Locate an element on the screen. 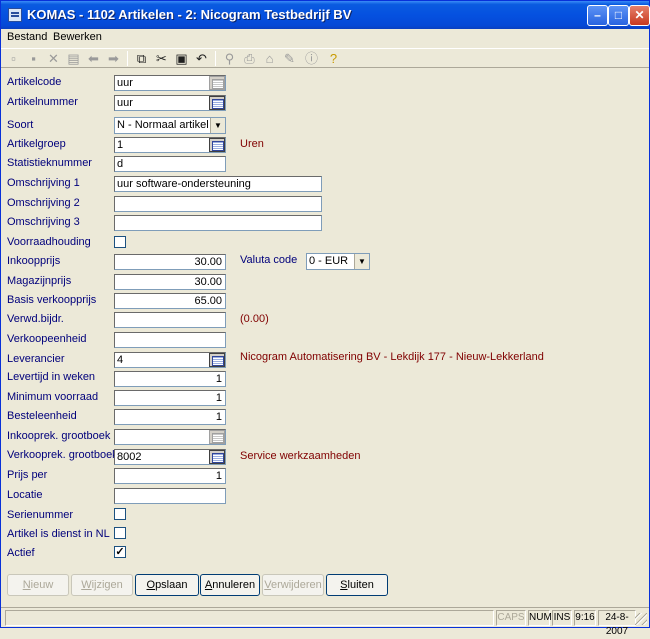 Image resolution: width=650 pixels, height=639 pixels. omschrijving-1-input: uur software-ondersteuning is located at coordinates (218, 184).